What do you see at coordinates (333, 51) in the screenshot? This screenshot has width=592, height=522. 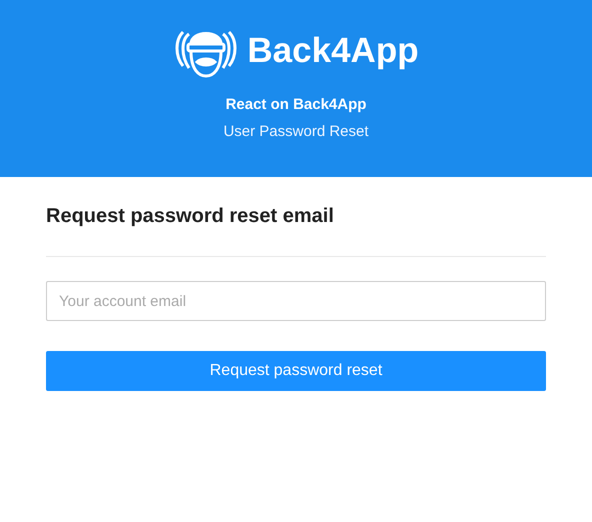 I see `brand-name: Back4App` at bounding box center [333, 51].